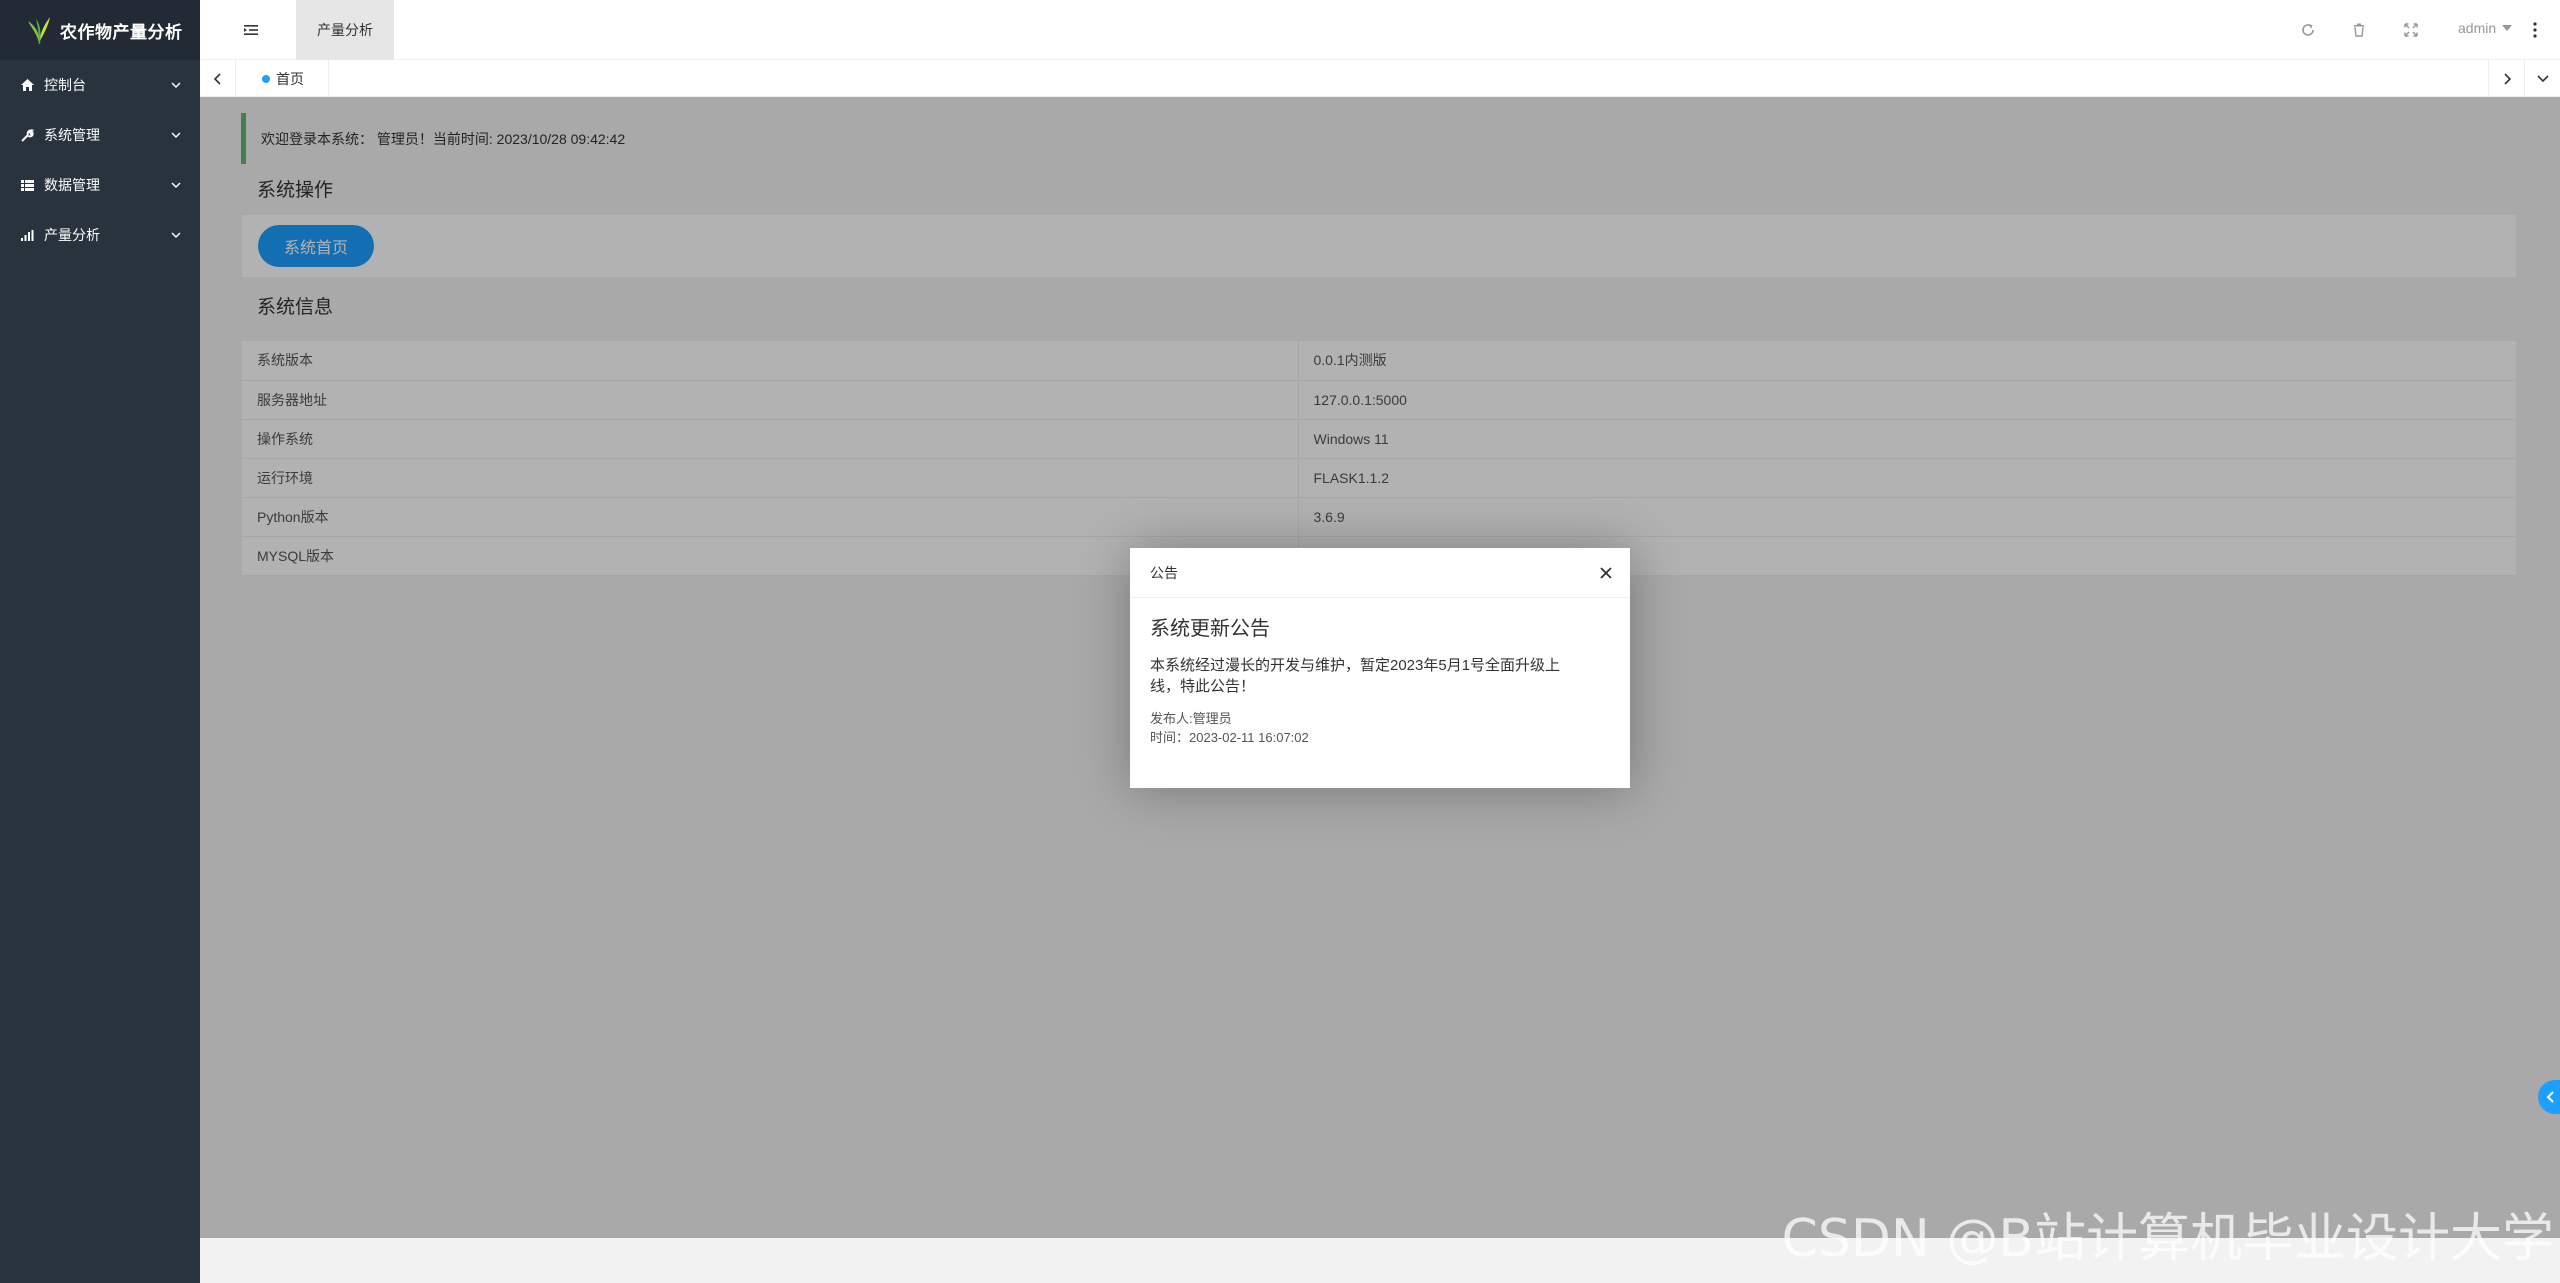  What do you see at coordinates (65, 85) in the screenshot?
I see `sidebar-item-label: 控制台` at bounding box center [65, 85].